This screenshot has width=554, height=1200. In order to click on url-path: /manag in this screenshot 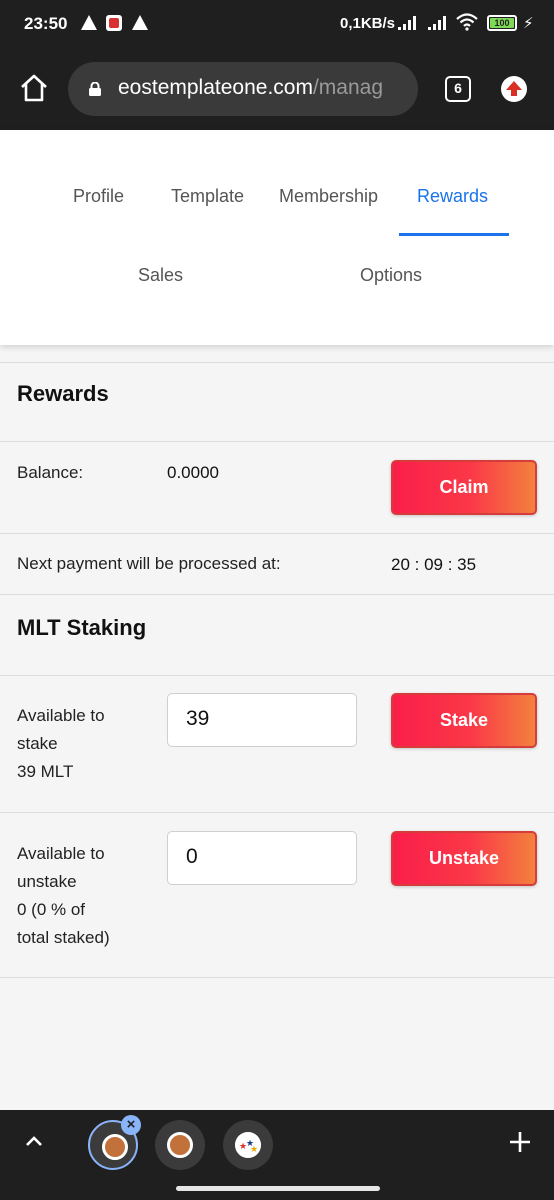, I will do `click(347, 87)`.